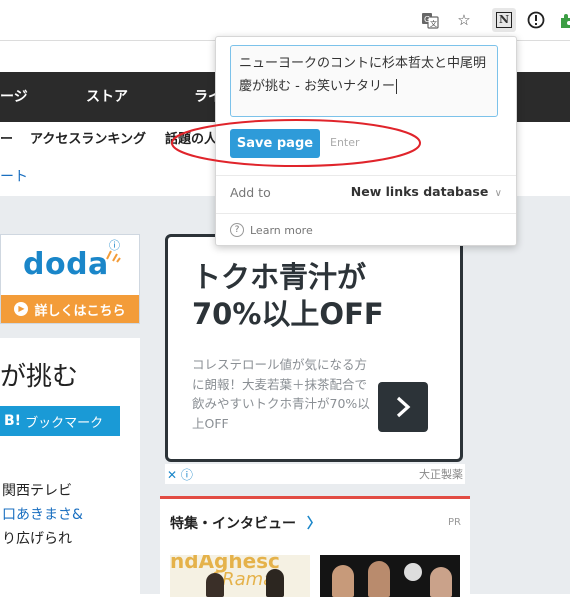  I want to click on feature-title-label: 特集・インタビュー, so click(233, 524).